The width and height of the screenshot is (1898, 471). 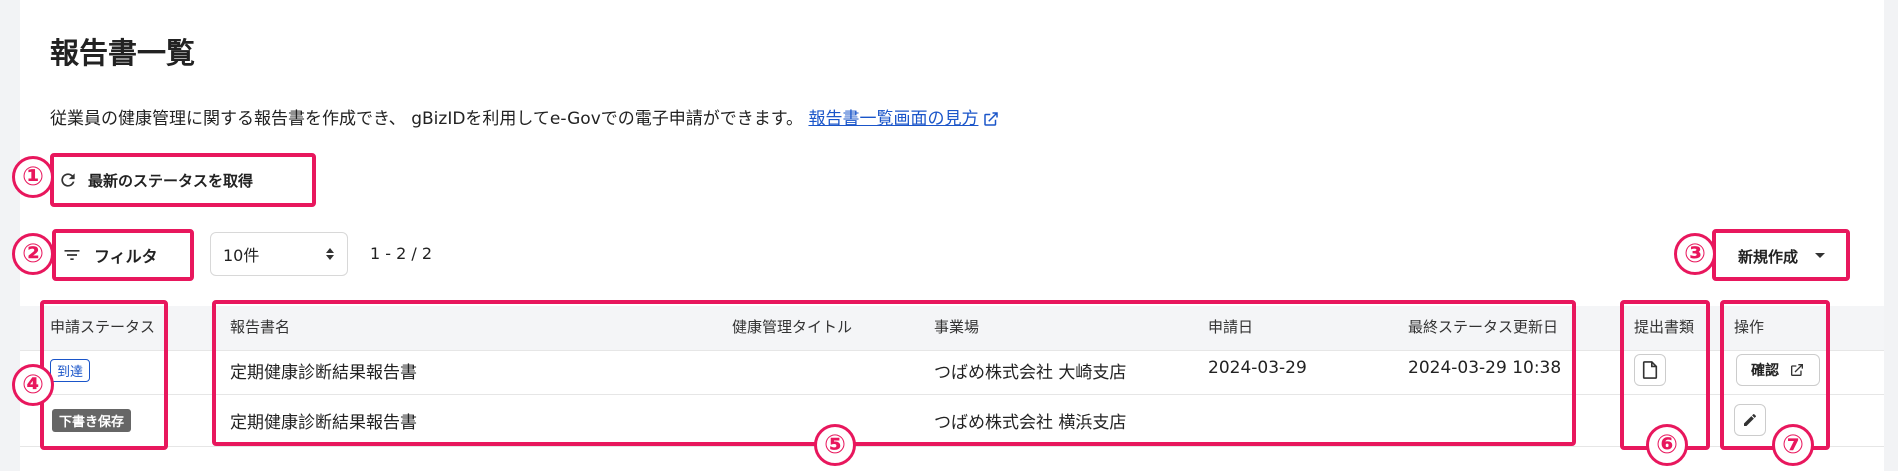 What do you see at coordinates (123, 255) in the screenshot?
I see `highlight-filter` at bounding box center [123, 255].